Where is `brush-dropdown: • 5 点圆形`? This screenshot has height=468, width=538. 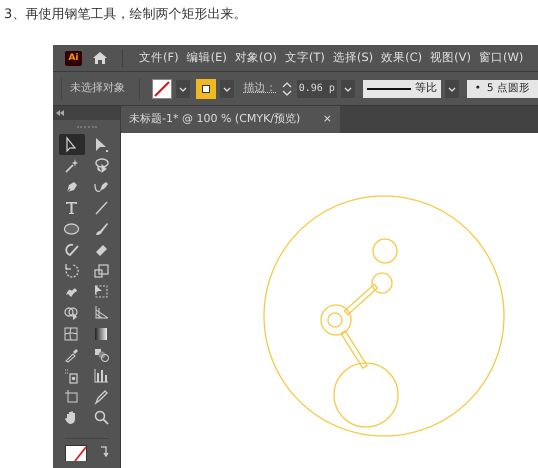 brush-dropdown: • 5 点圆形 is located at coordinates (502, 89).